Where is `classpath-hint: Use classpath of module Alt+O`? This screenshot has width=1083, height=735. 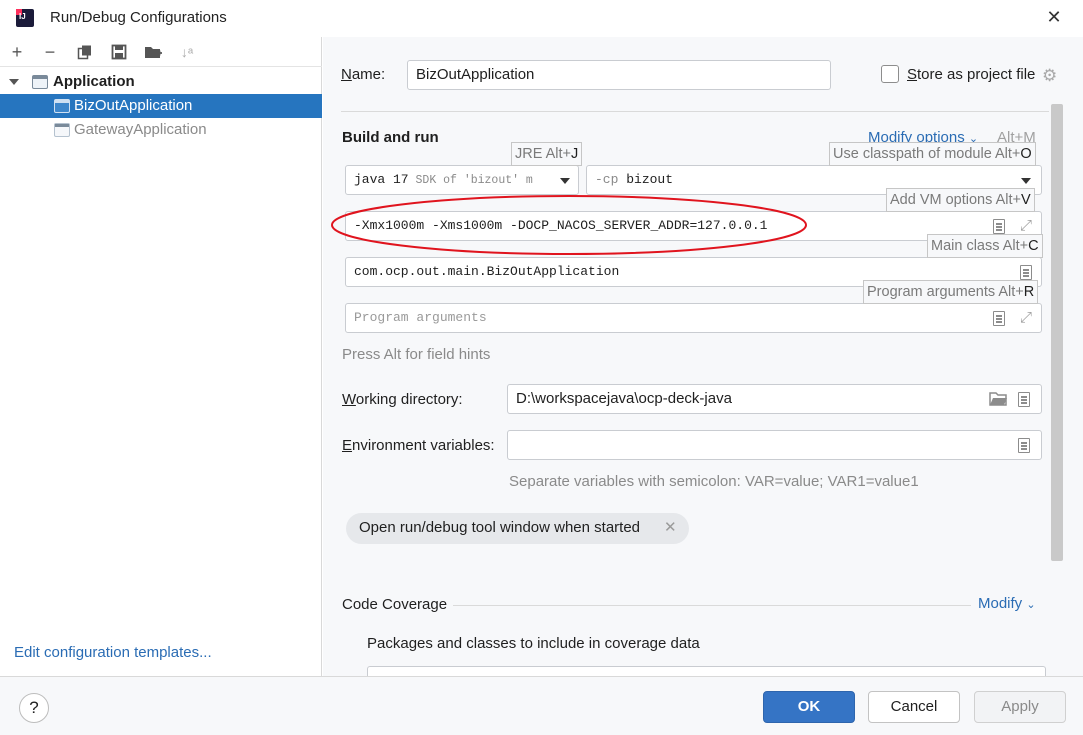 classpath-hint: Use classpath of module Alt+O is located at coordinates (932, 154).